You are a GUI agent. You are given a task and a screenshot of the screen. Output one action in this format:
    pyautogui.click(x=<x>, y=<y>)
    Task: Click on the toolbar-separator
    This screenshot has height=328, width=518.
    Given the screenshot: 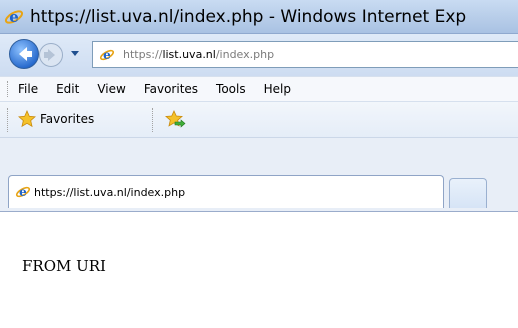 What is the action you would take?
    pyautogui.click(x=152, y=120)
    